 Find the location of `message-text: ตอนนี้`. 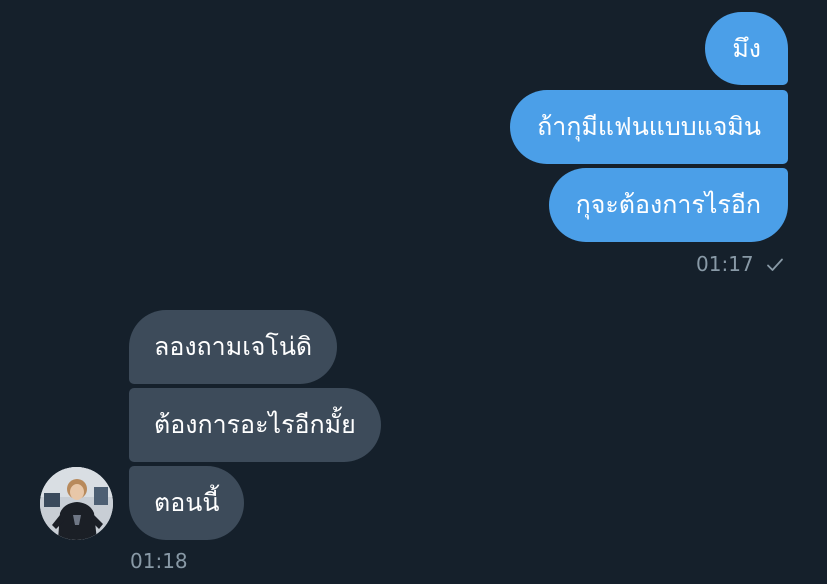

message-text: ตอนนี้ is located at coordinates (187, 502).